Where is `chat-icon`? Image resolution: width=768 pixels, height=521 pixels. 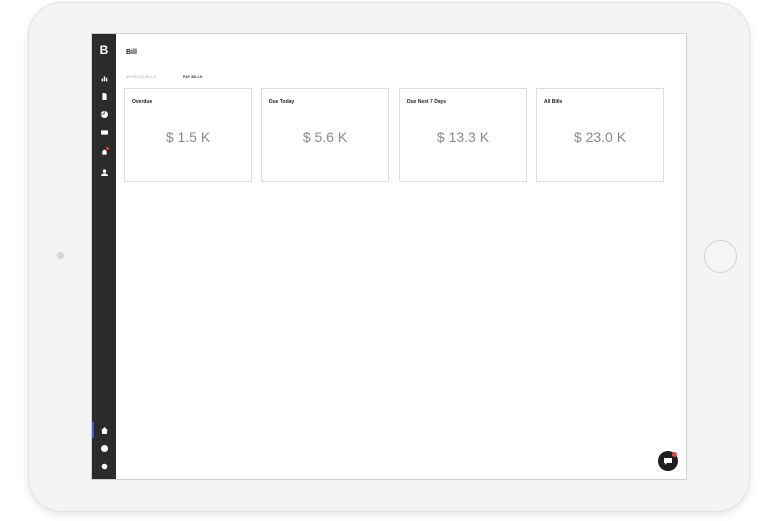
chat-icon is located at coordinates (668, 461).